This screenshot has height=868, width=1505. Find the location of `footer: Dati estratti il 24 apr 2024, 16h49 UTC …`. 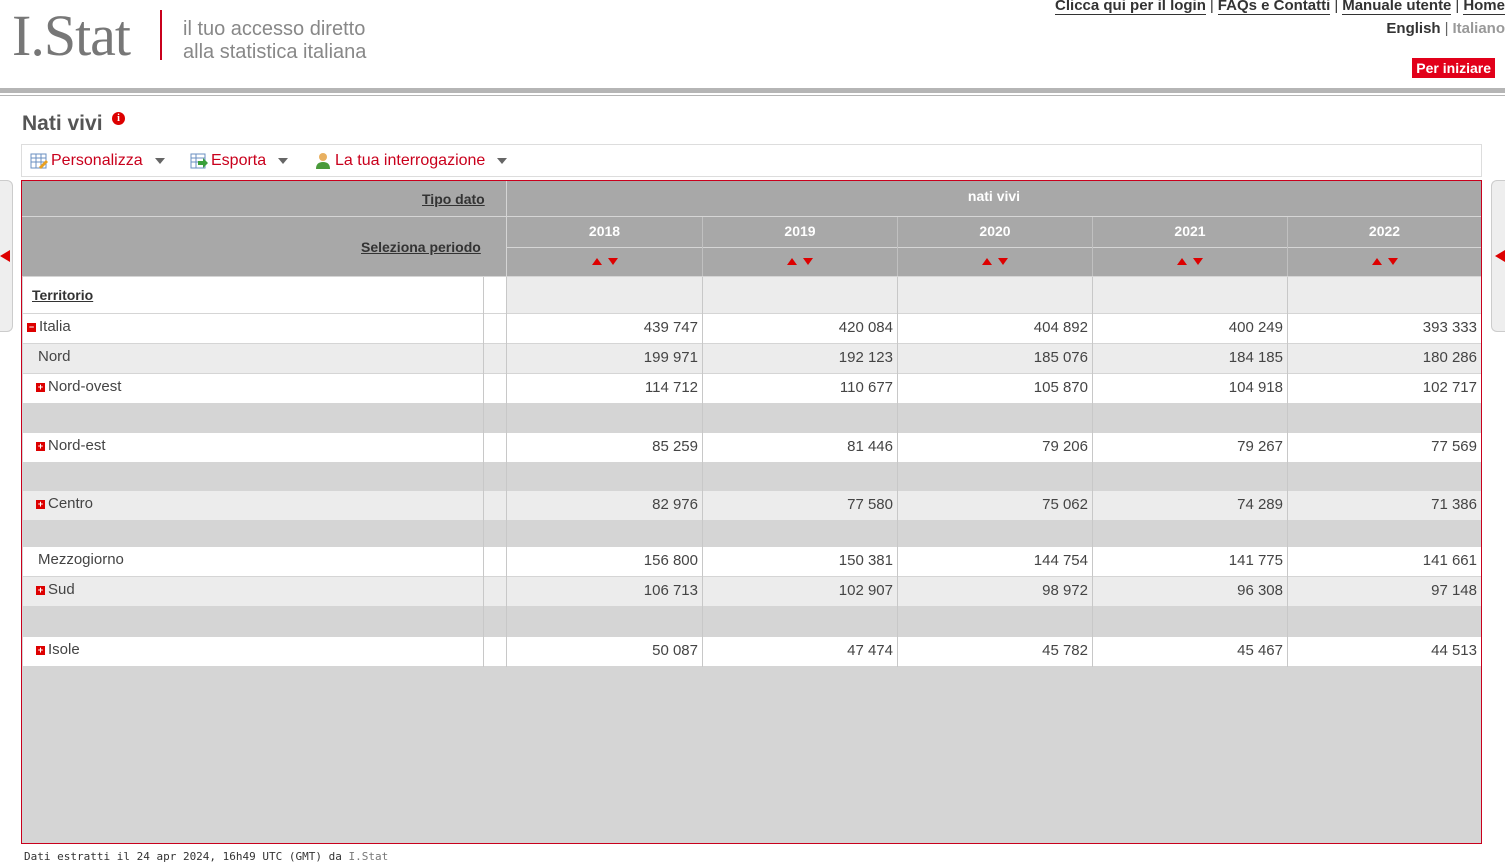

footer: Dati estratti il 24 apr 2024, 16h49 UTC … is located at coordinates (206, 856).